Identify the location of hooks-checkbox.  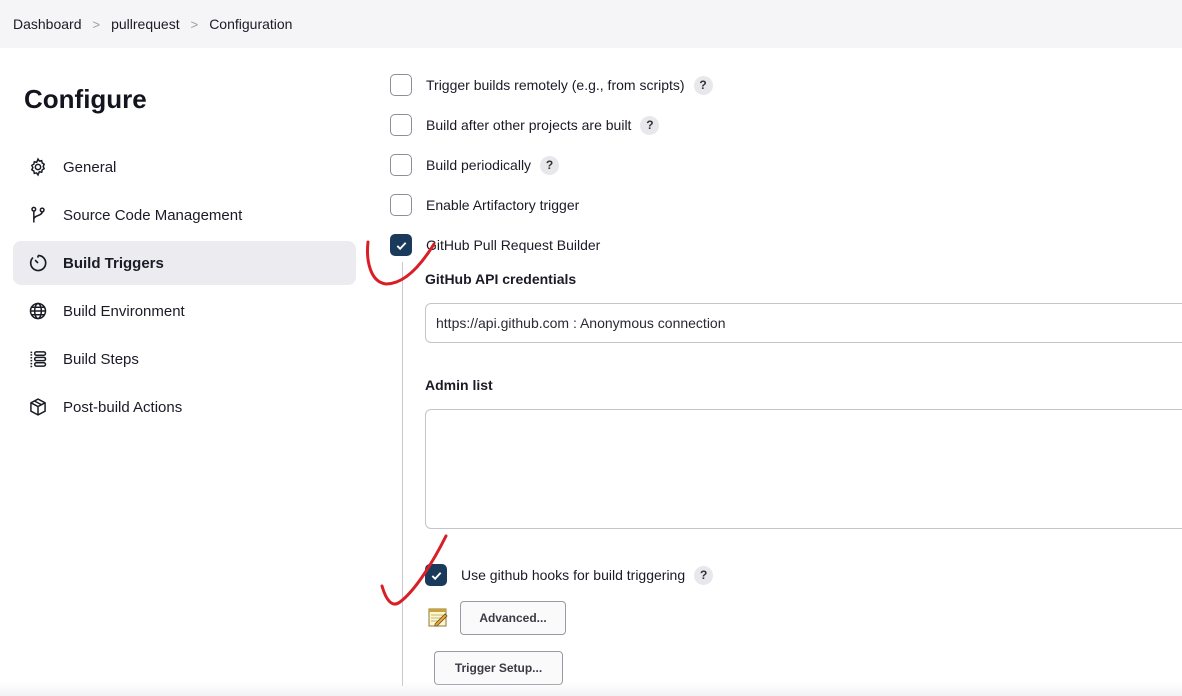
(436, 575).